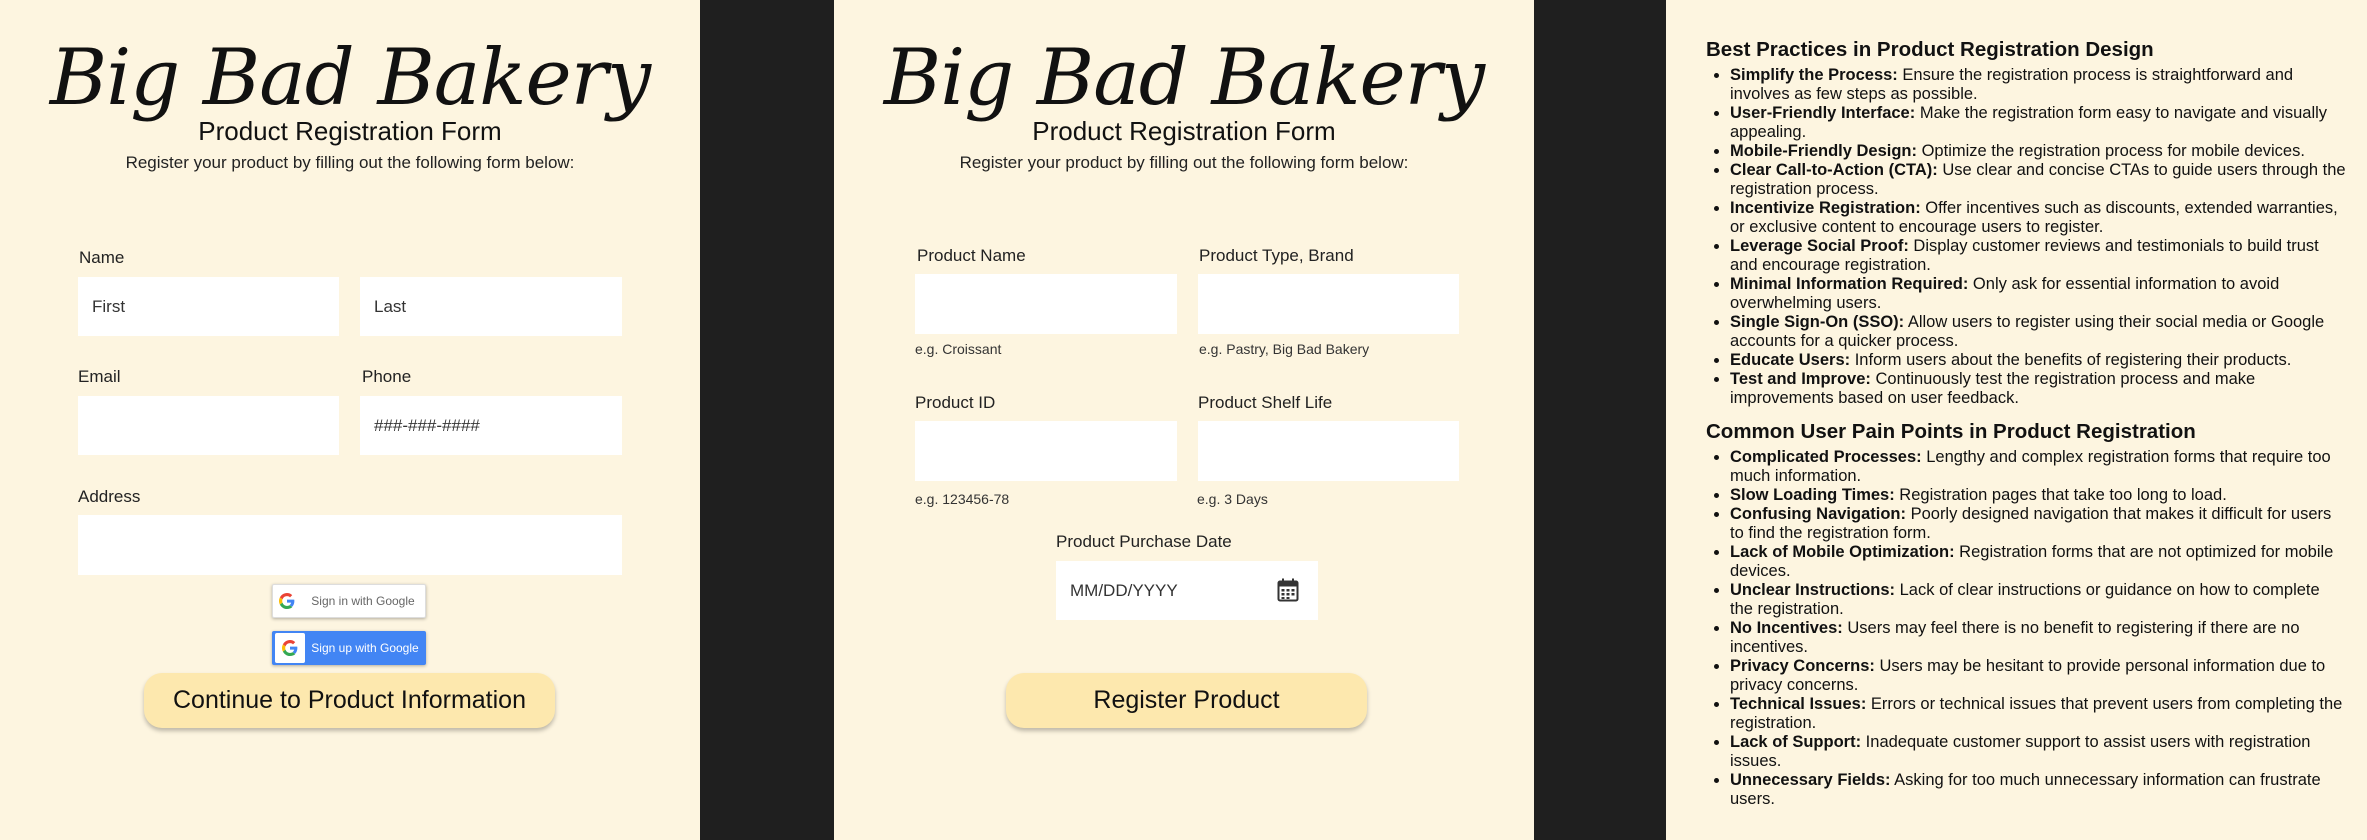 This screenshot has height=840, width=2367. Describe the element at coordinates (1818, 514) in the screenshot. I see `list-item-term: Confusing Navigation:` at that location.